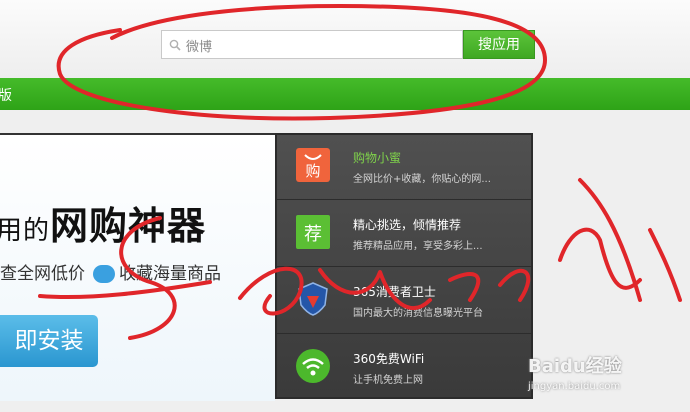 The width and height of the screenshot is (690, 412). What do you see at coordinates (170, 274) in the screenshot?
I see `feature-collect: 收藏海量商品` at bounding box center [170, 274].